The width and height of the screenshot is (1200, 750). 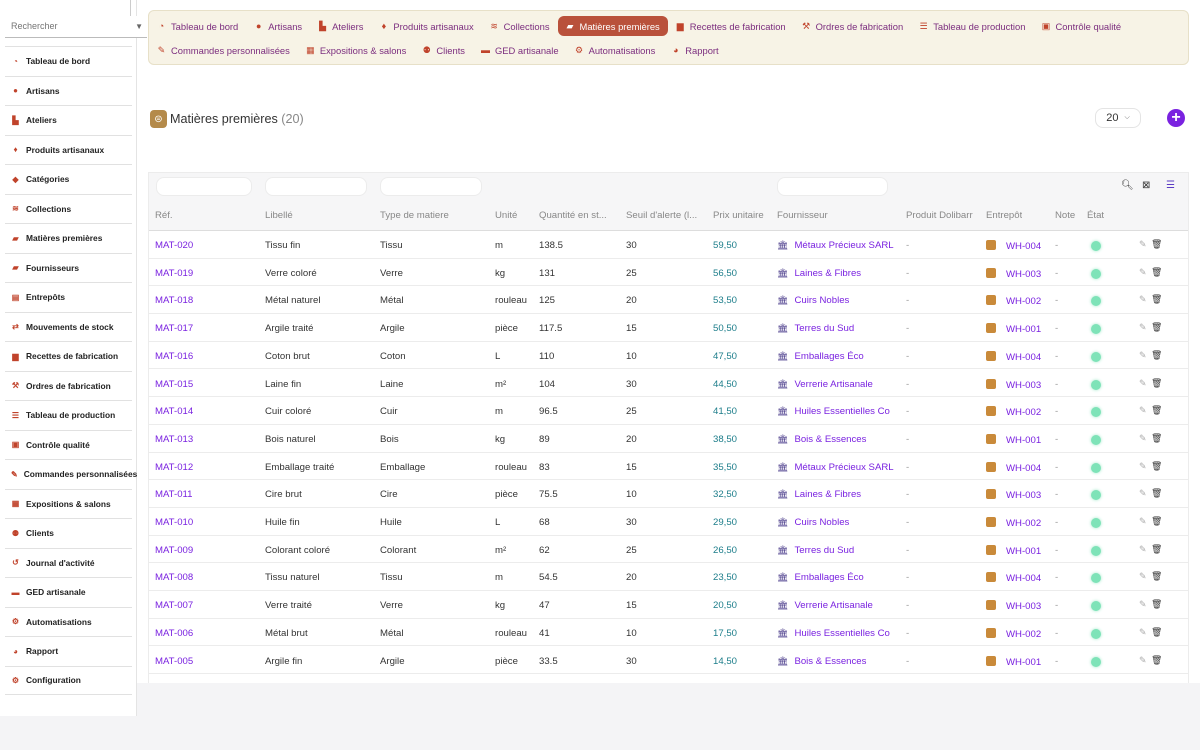 I want to click on ref-link: MAT-019, so click(x=174, y=273).